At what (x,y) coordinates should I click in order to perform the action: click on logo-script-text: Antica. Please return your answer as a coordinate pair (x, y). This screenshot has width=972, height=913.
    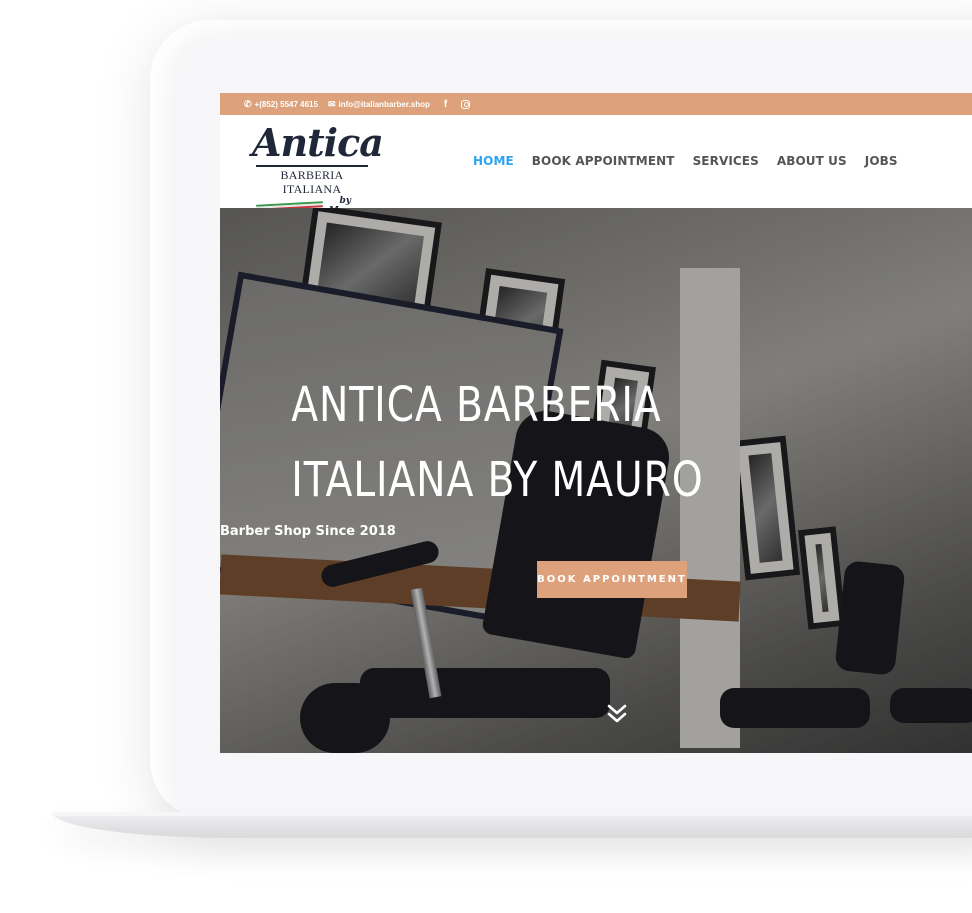
    Looking at the image, I should click on (318, 142).